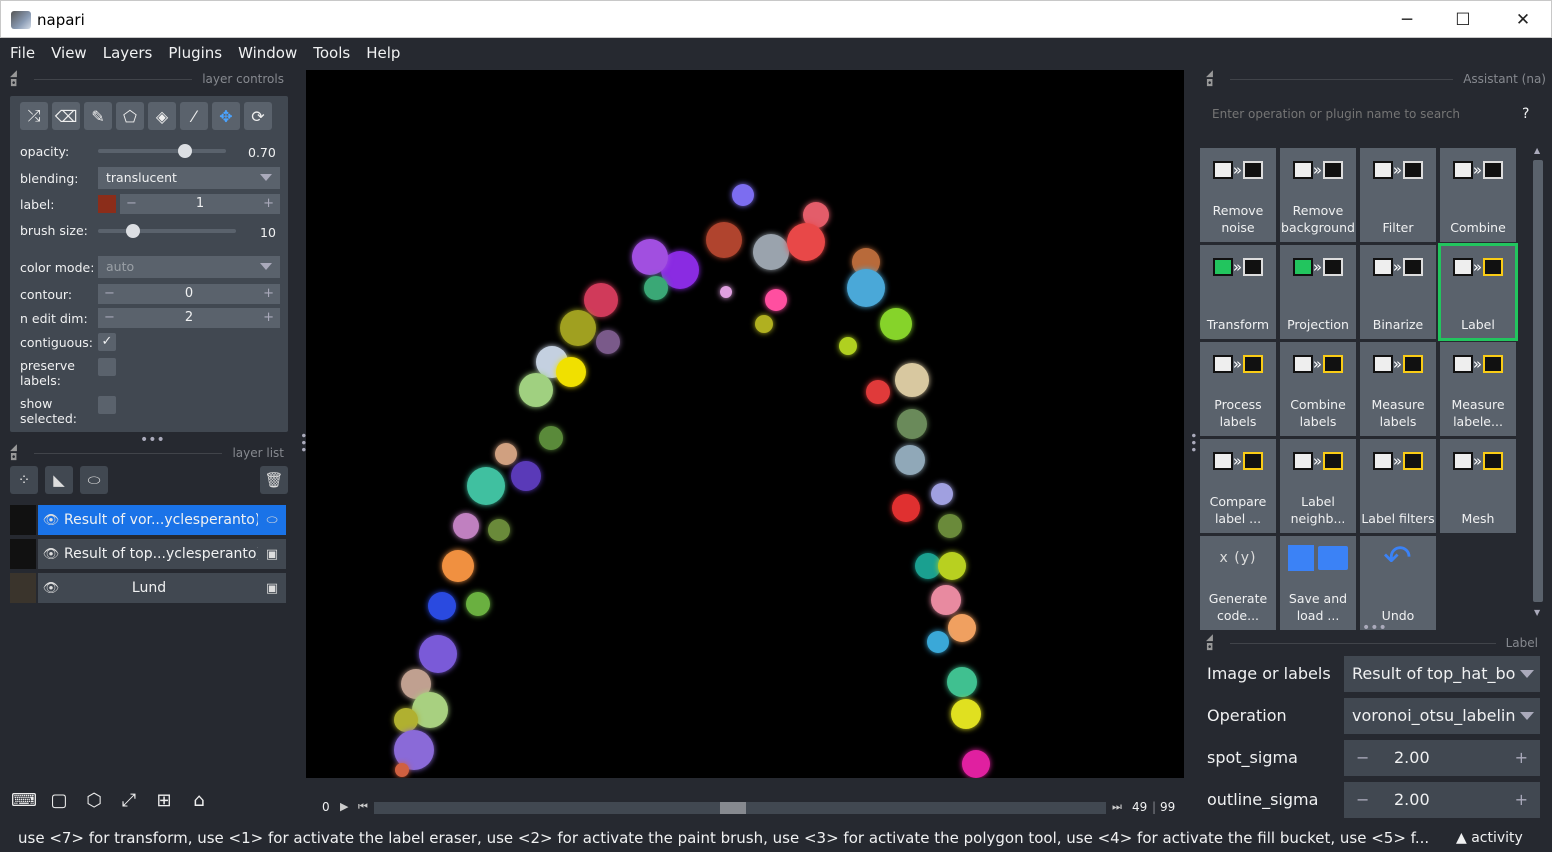  I want to click on preserve-labels-label: preserve labels:, so click(47, 373).